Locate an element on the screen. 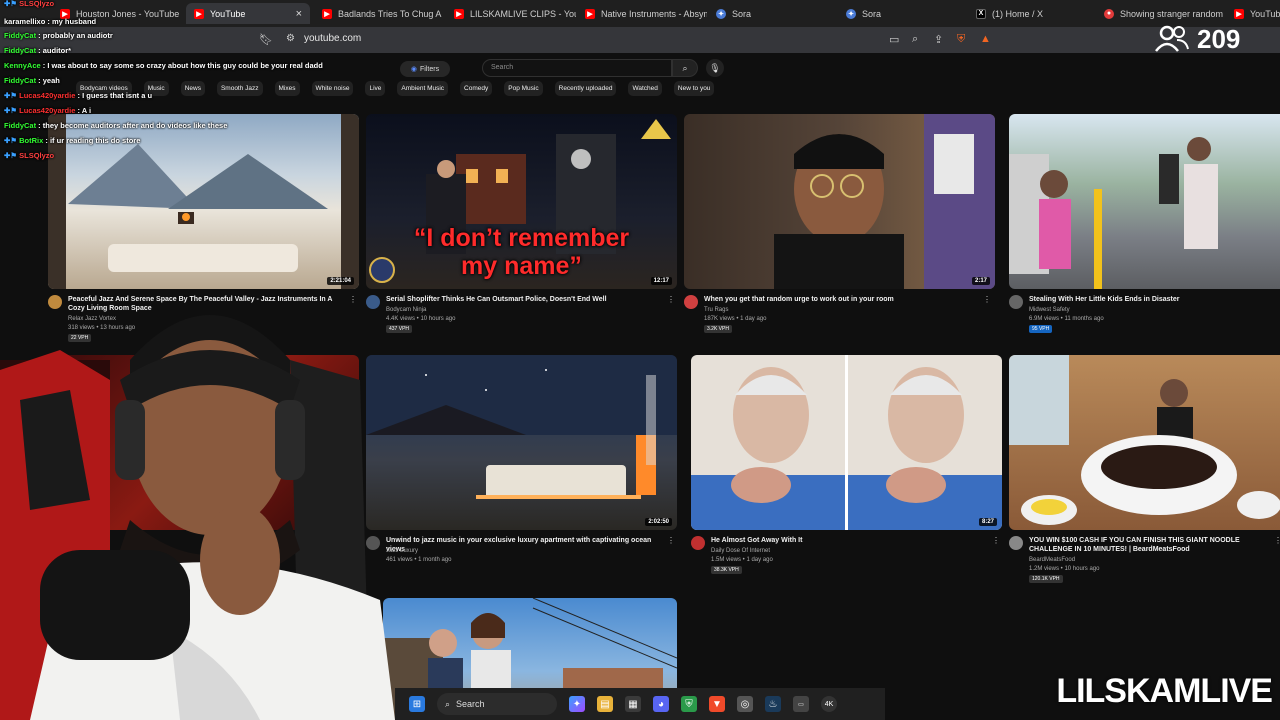 This screenshot has height=720, width=1280. chat-text: A i is located at coordinates (86, 110).